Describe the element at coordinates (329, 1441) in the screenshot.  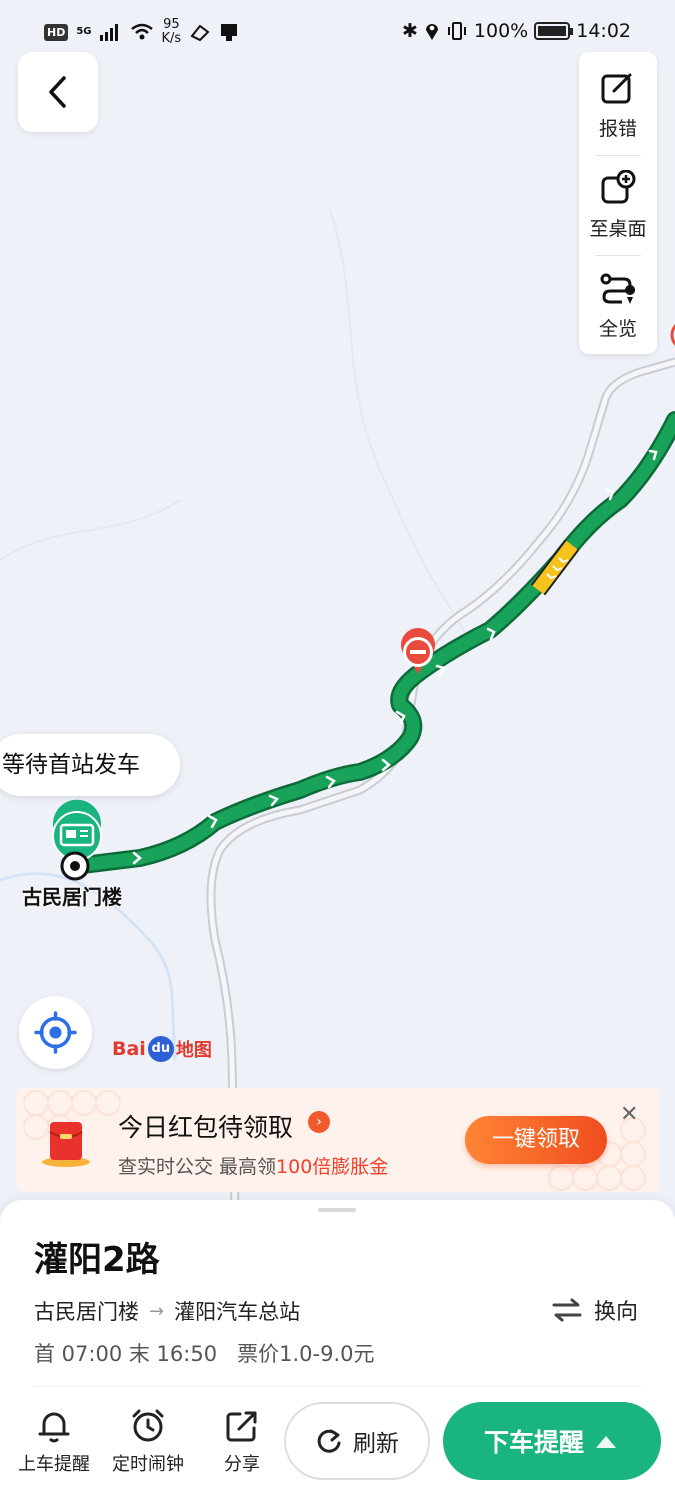
I see `refresh-icon` at that location.